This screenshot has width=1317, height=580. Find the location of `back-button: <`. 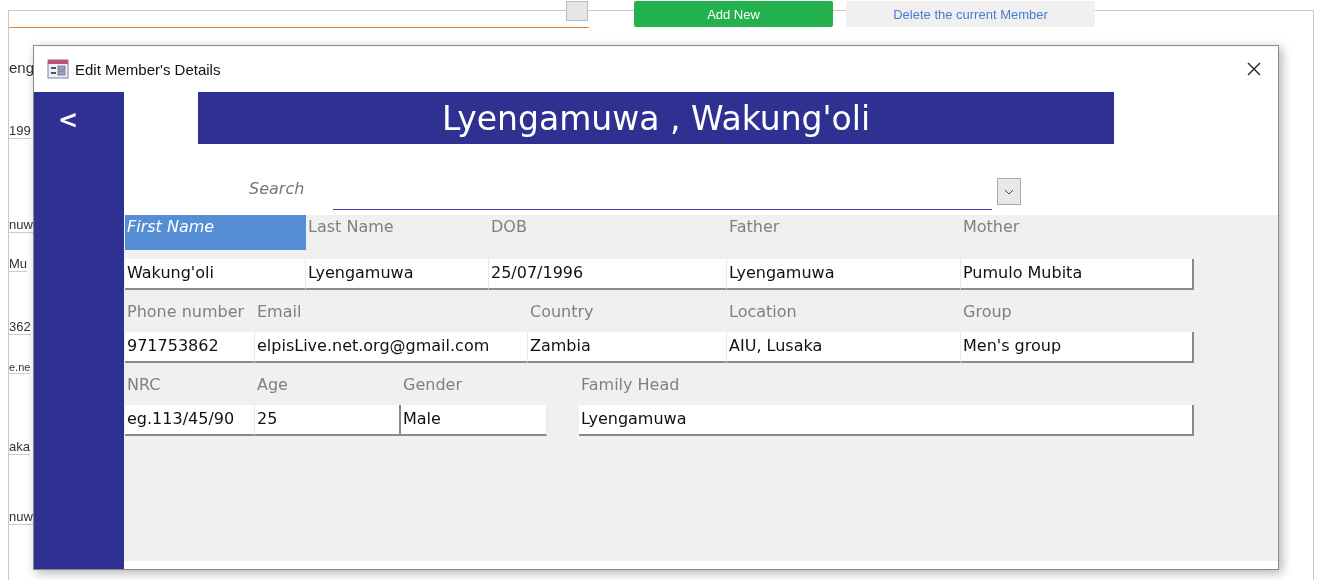

back-button: < is located at coordinates (68, 120).